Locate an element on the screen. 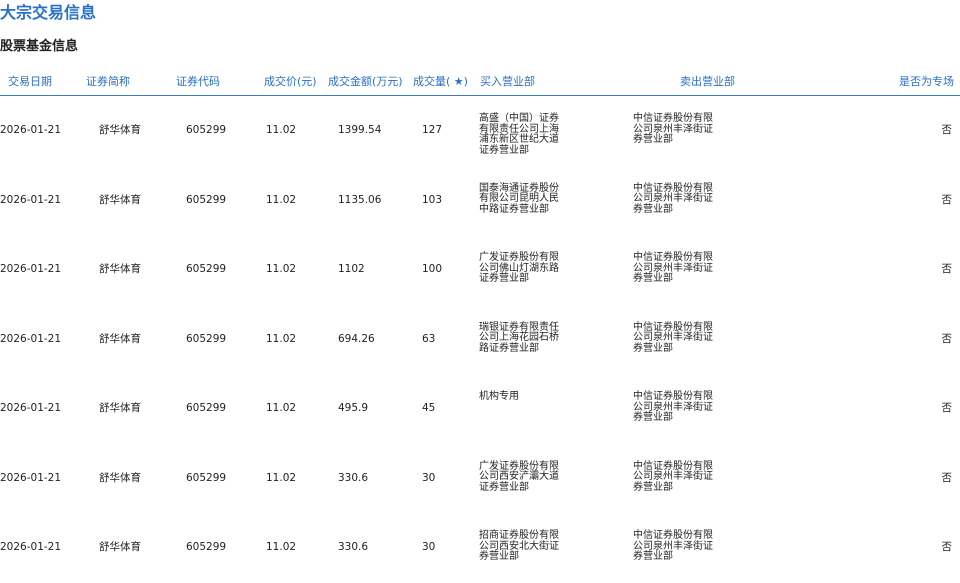 The height and width of the screenshot is (583, 960). cell-volume: 103 is located at coordinates (432, 199).